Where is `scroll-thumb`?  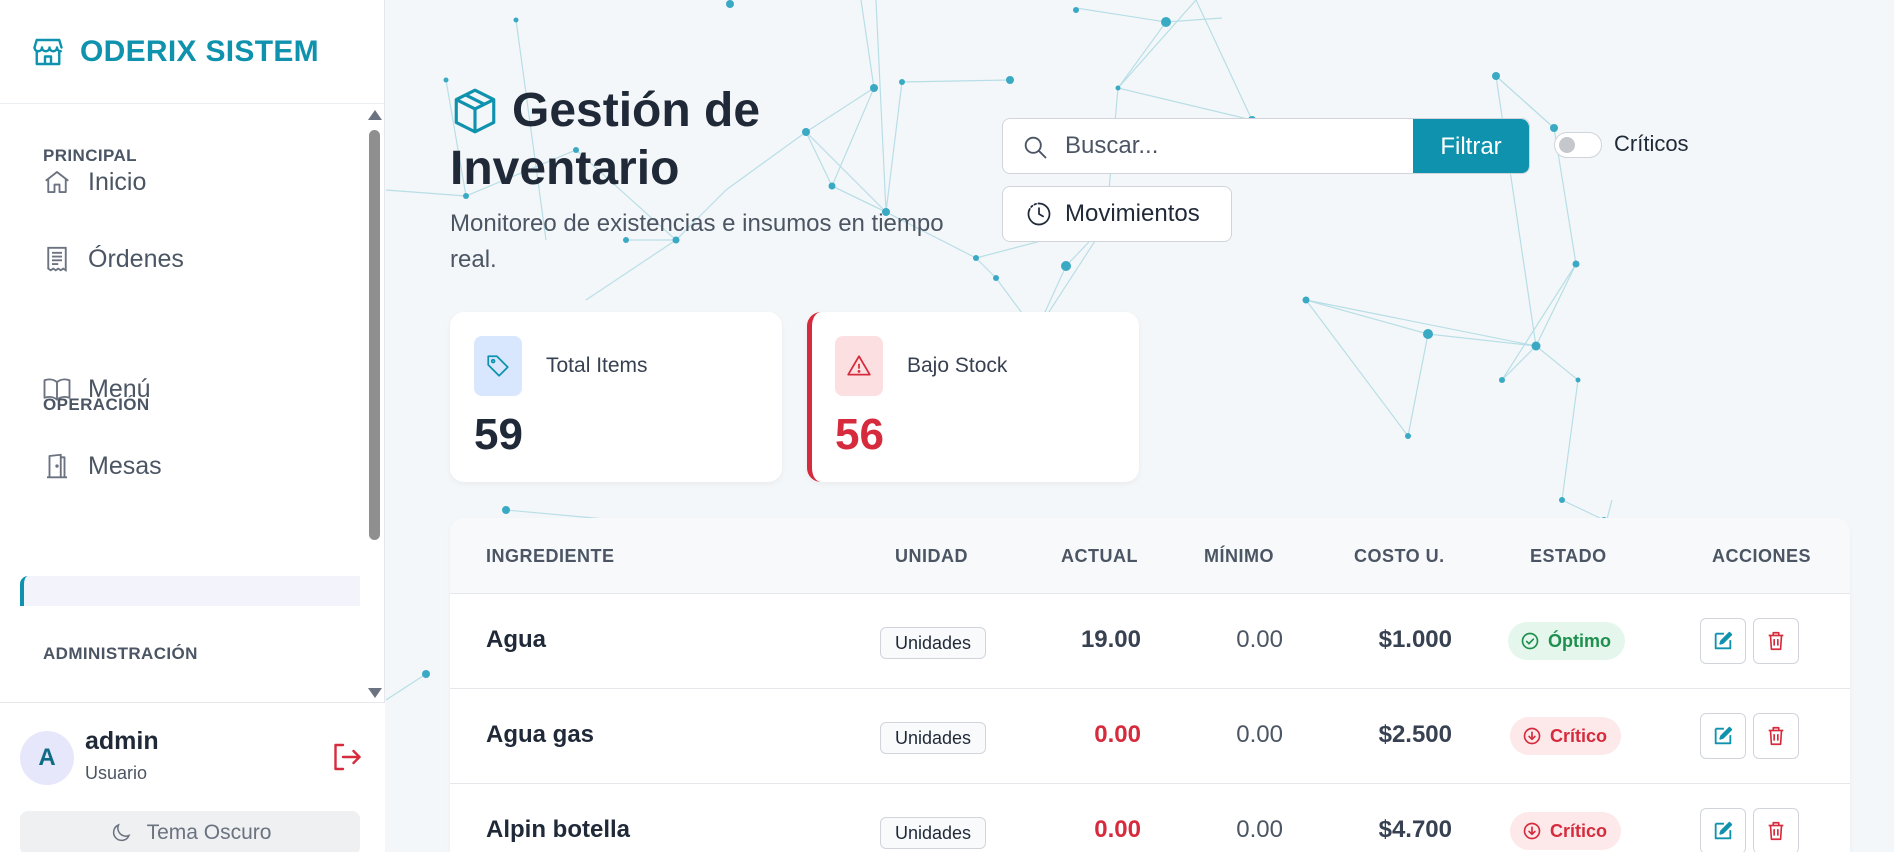
scroll-thumb is located at coordinates (374, 335).